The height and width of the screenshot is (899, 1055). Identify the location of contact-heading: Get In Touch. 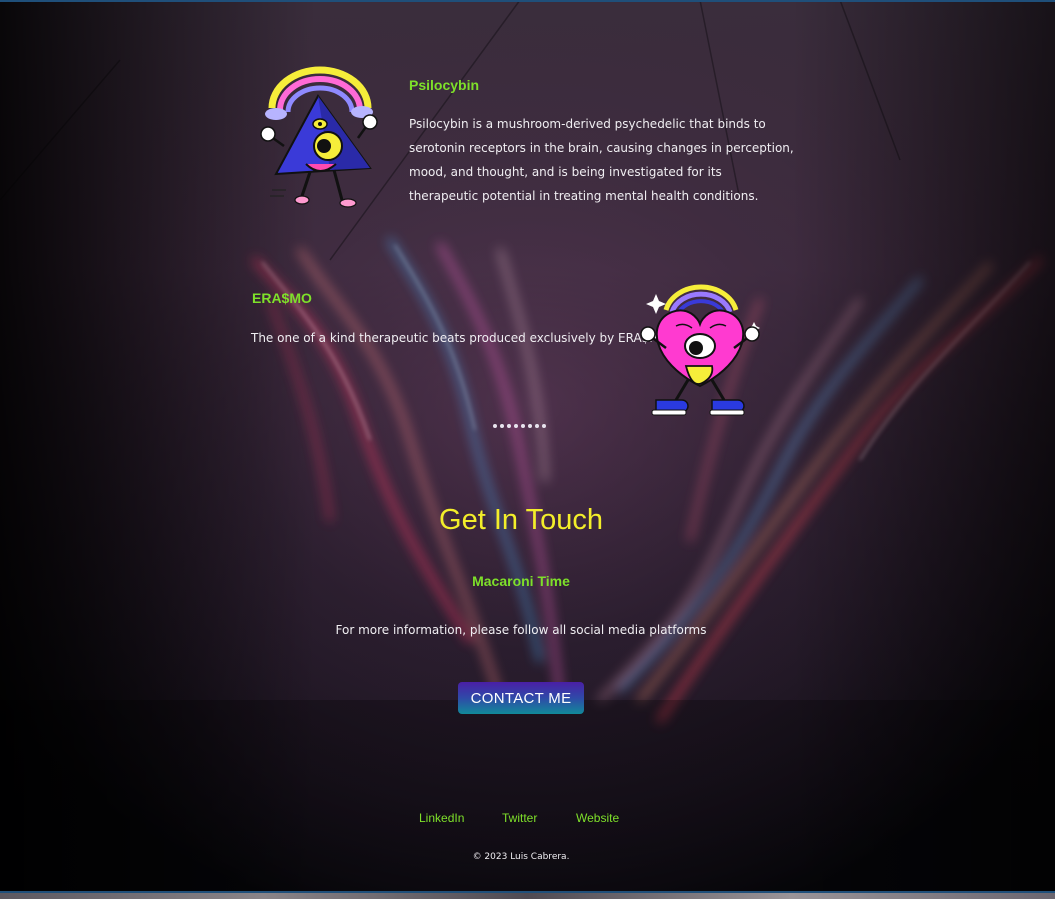
(521, 520).